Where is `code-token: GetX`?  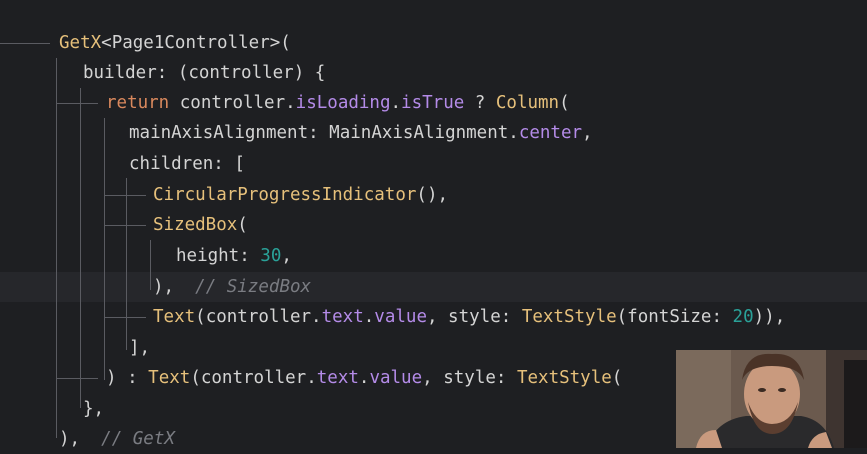 code-token: GetX is located at coordinates (80, 43).